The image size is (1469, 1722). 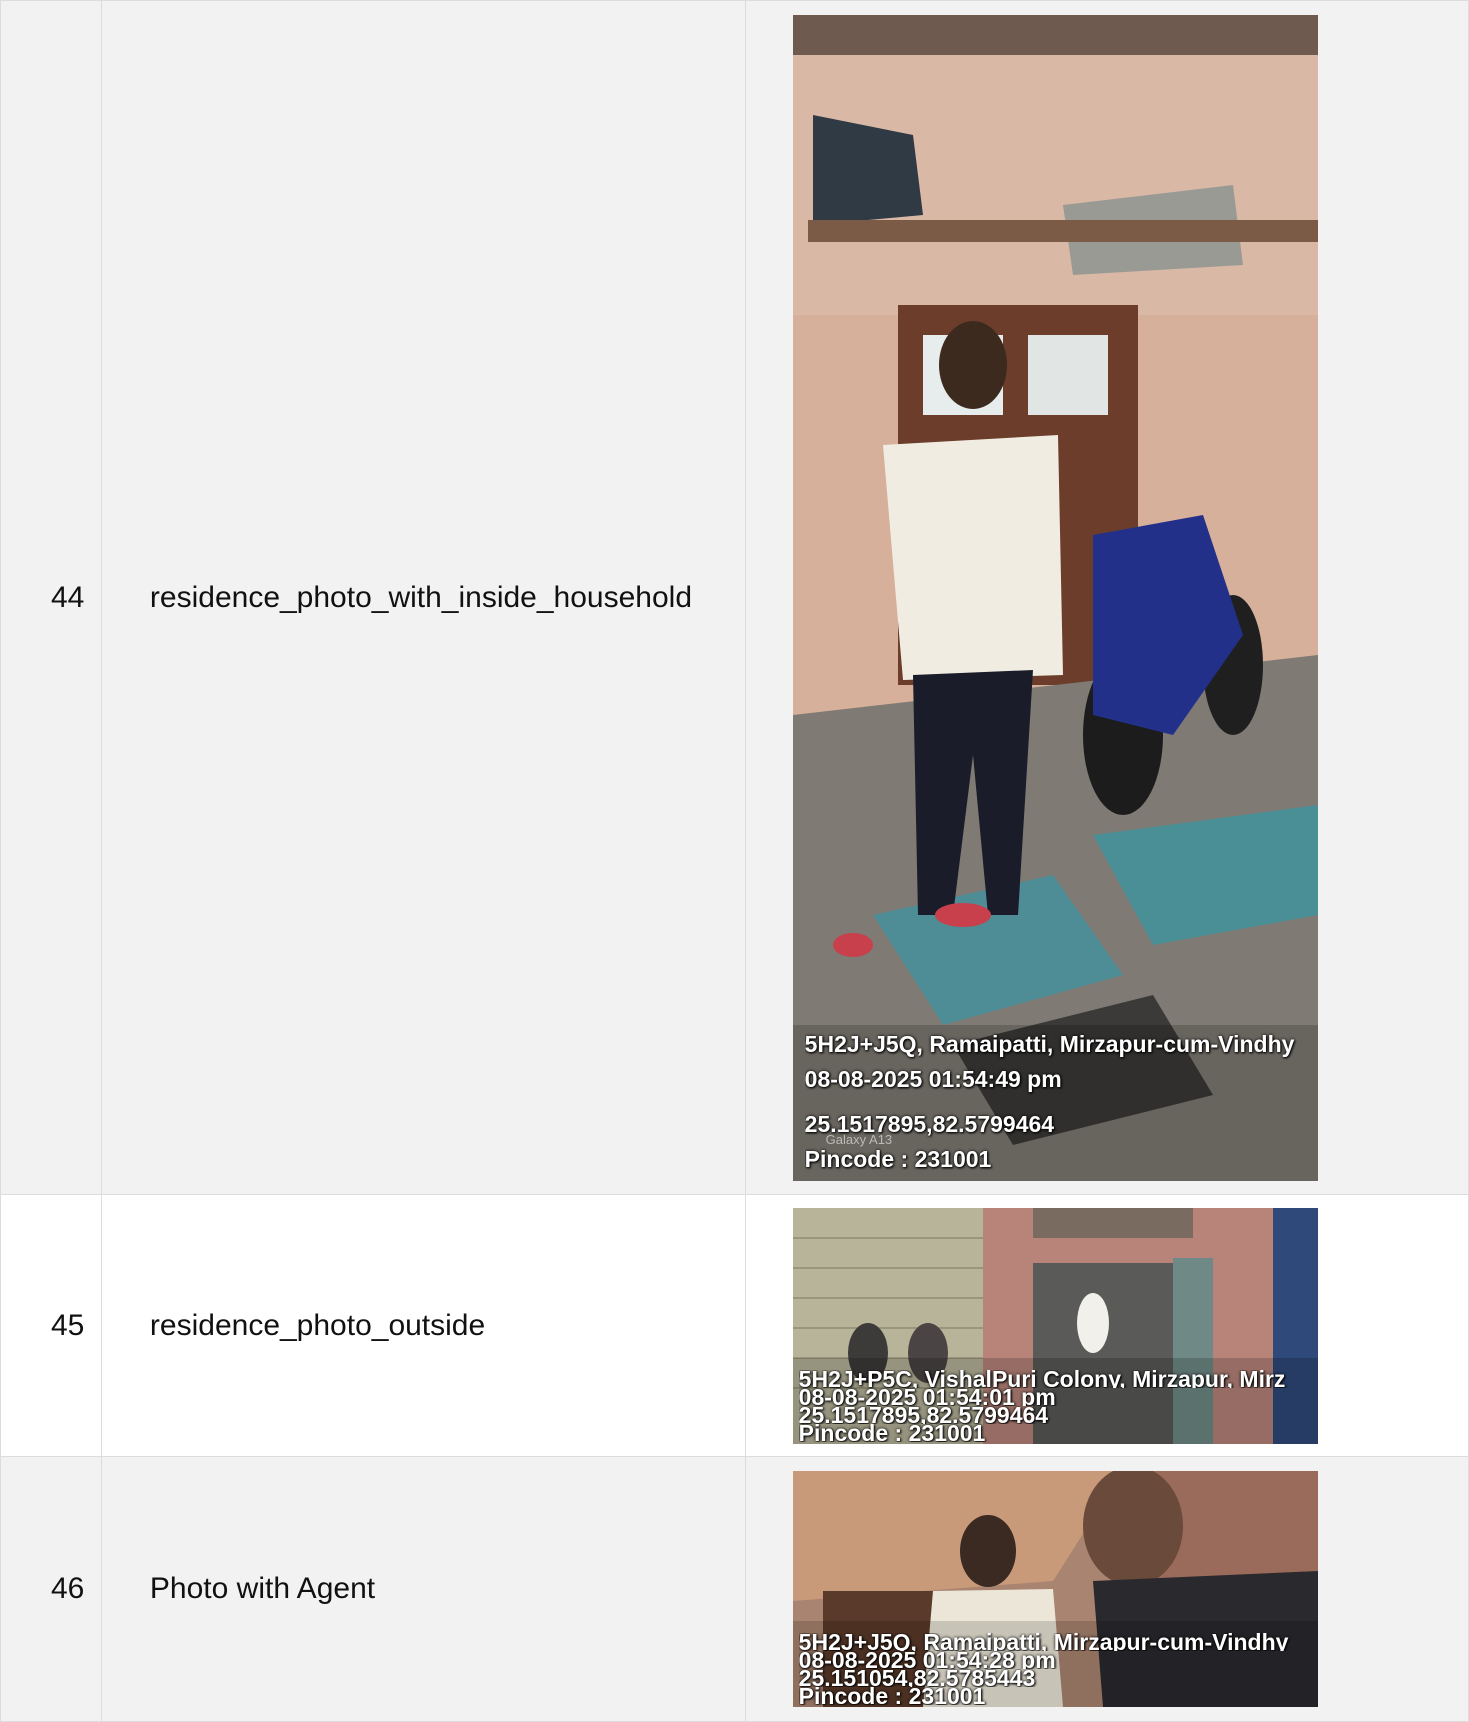 What do you see at coordinates (927, 1396) in the screenshot?
I see `stamp-datetime: 08-08-2025 01:54:01 pm` at bounding box center [927, 1396].